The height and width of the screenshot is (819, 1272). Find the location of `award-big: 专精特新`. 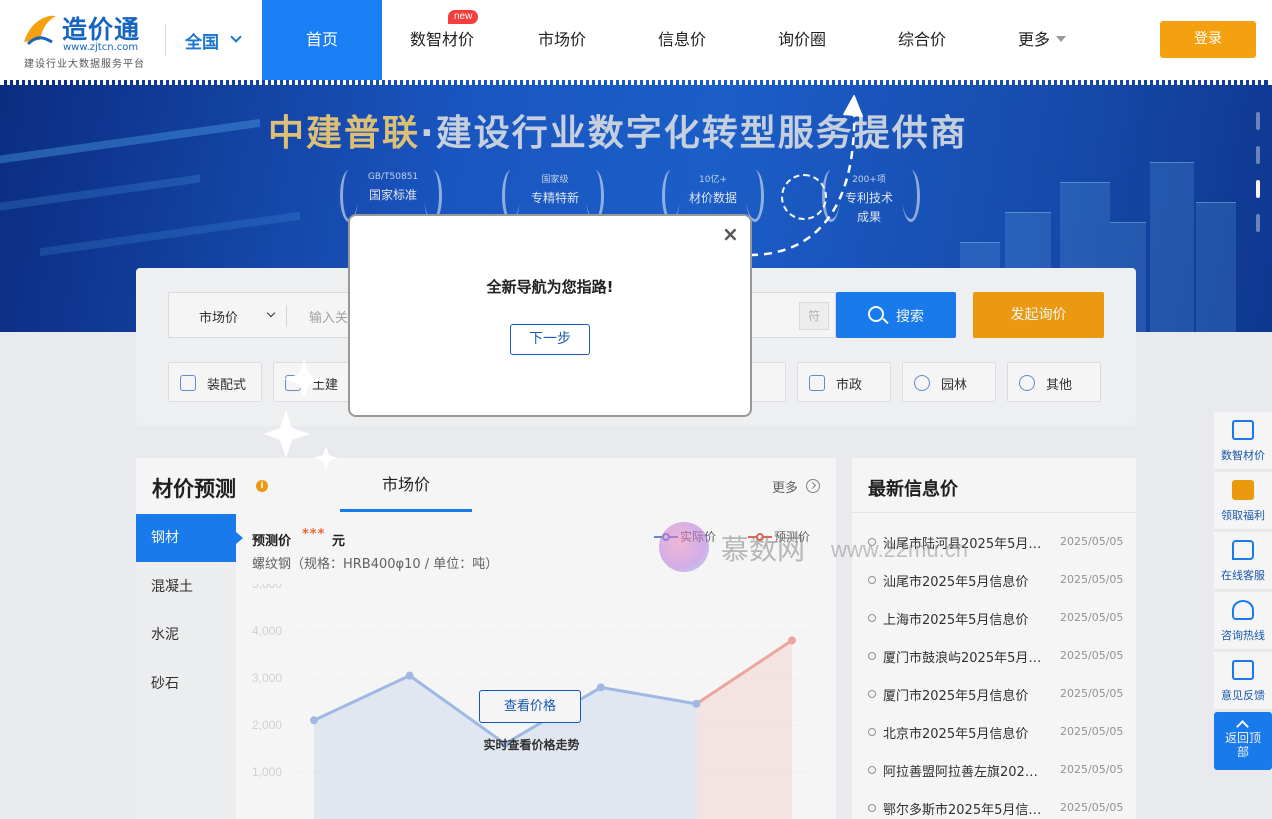

award-big: 专精特新 is located at coordinates (554, 198).